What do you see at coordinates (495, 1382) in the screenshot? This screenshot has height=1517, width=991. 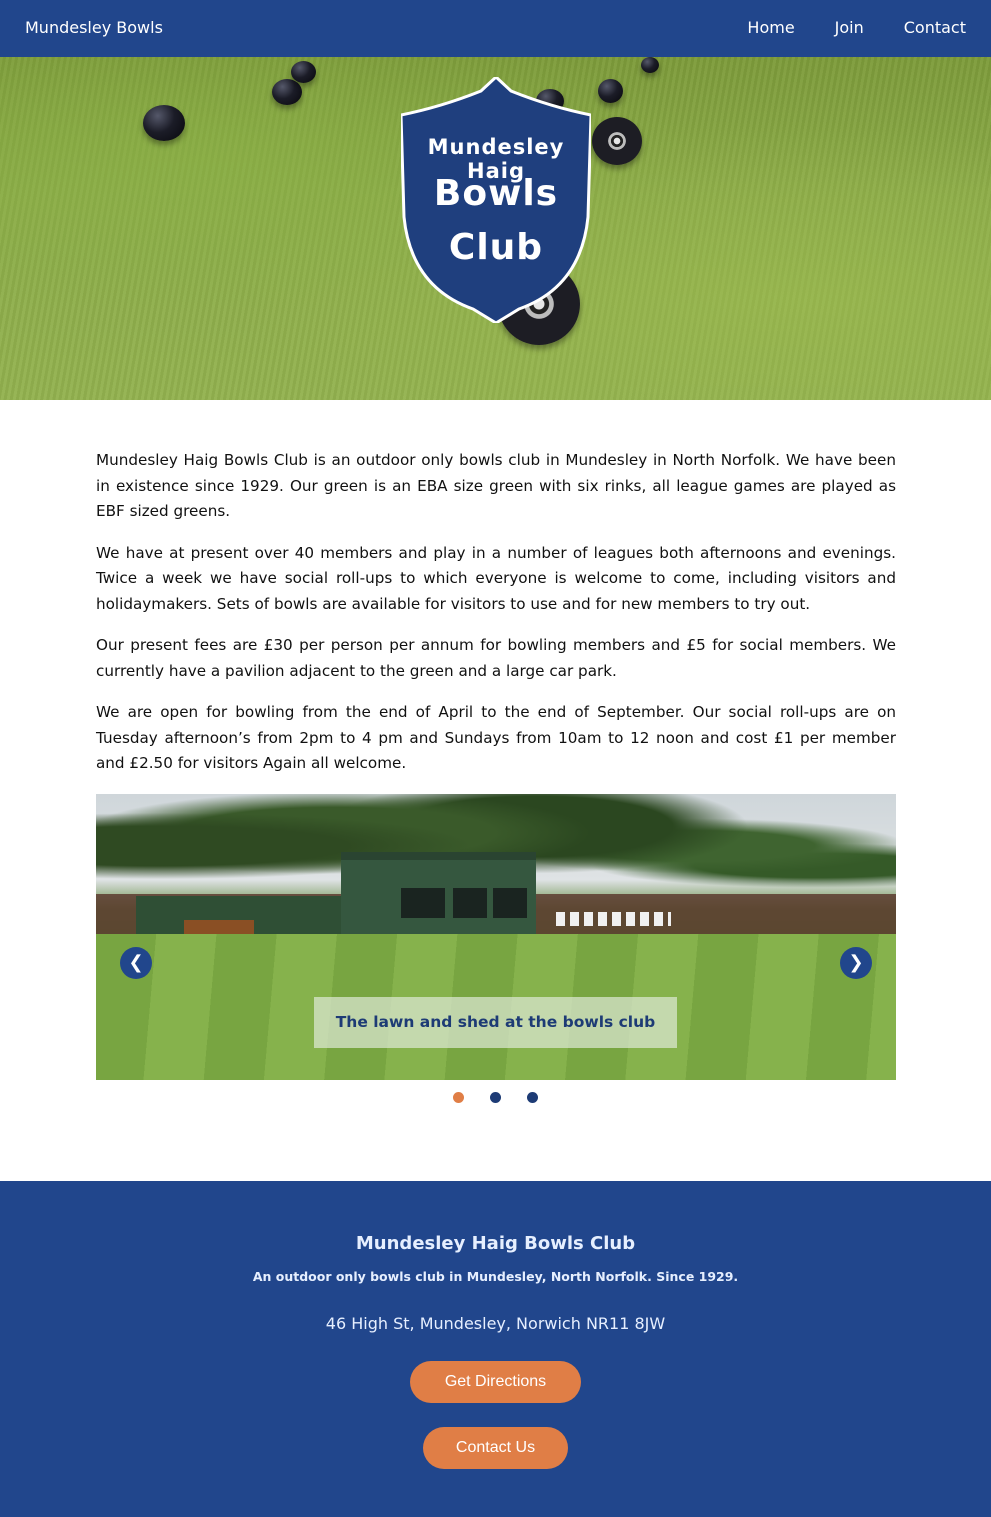 I see `get-directions-button: Get Directions` at bounding box center [495, 1382].